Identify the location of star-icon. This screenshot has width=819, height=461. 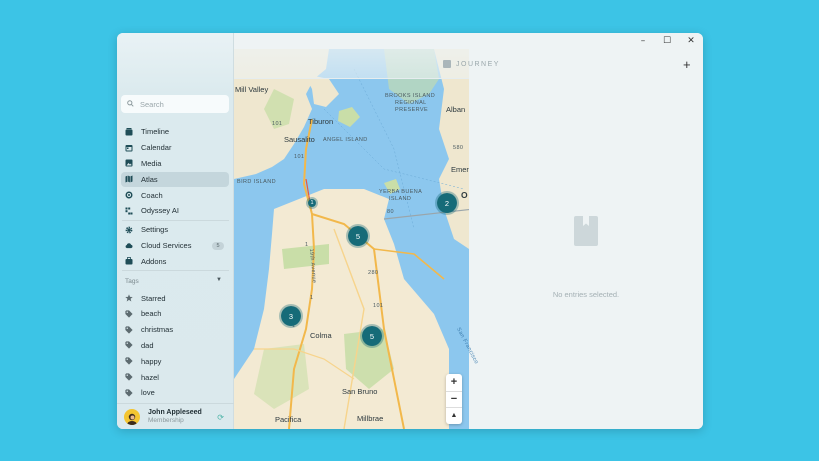
(129, 298).